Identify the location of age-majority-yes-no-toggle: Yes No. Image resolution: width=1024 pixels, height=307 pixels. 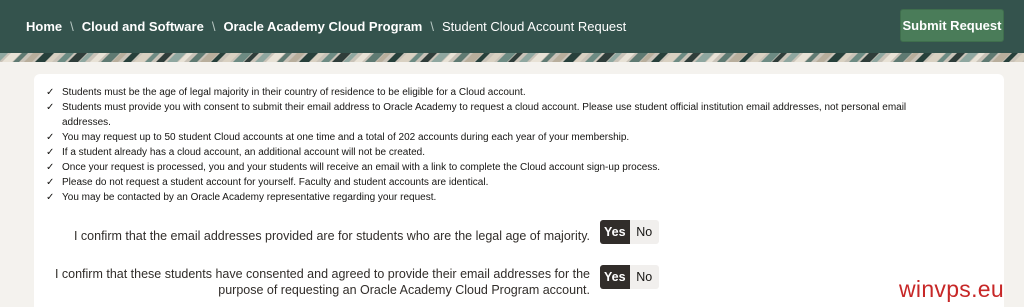
(629, 232).